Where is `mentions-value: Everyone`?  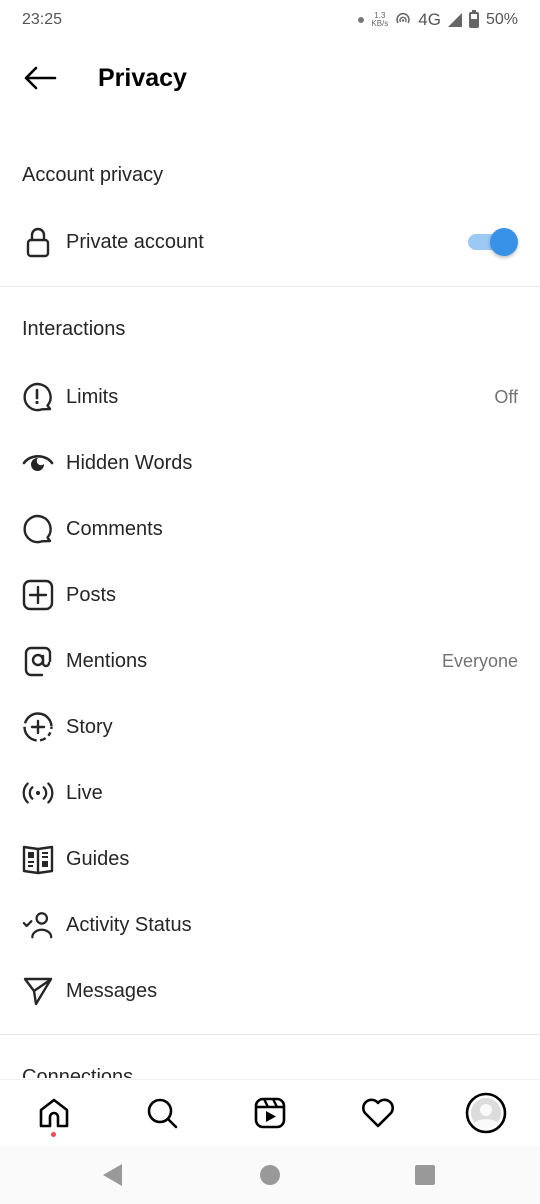 mentions-value: Everyone is located at coordinates (479, 660).